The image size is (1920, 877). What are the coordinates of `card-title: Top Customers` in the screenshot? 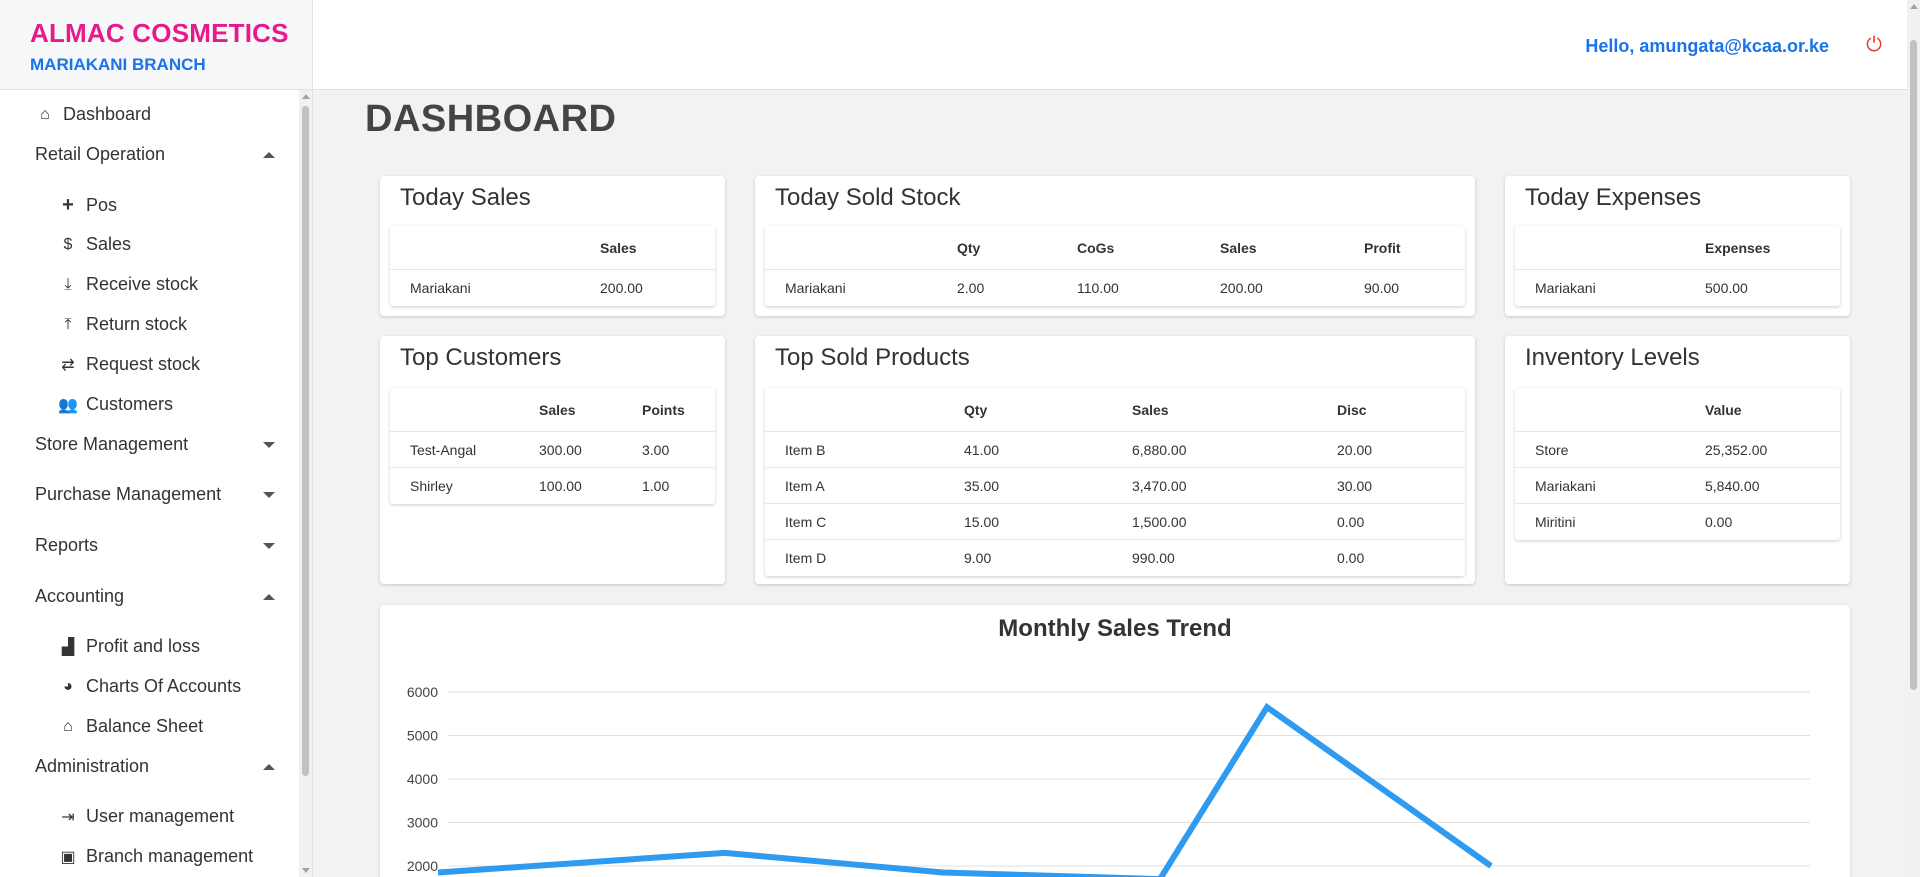 It's located at (481, 357).